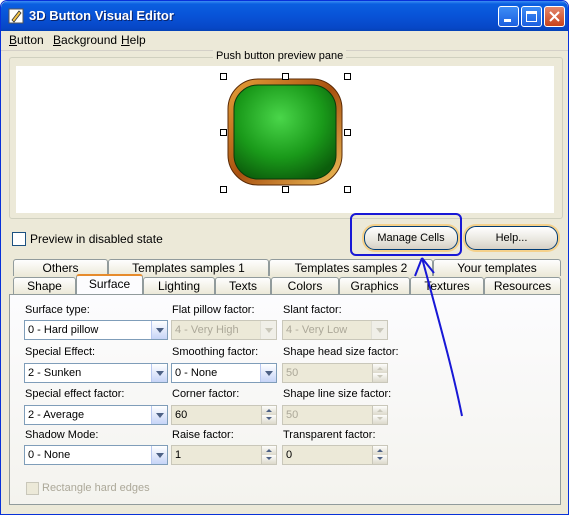  What do you see at coordinates (109, 284) in the screenshot?
I see `tab-surface: Surface` at bounding box center [109, 284].